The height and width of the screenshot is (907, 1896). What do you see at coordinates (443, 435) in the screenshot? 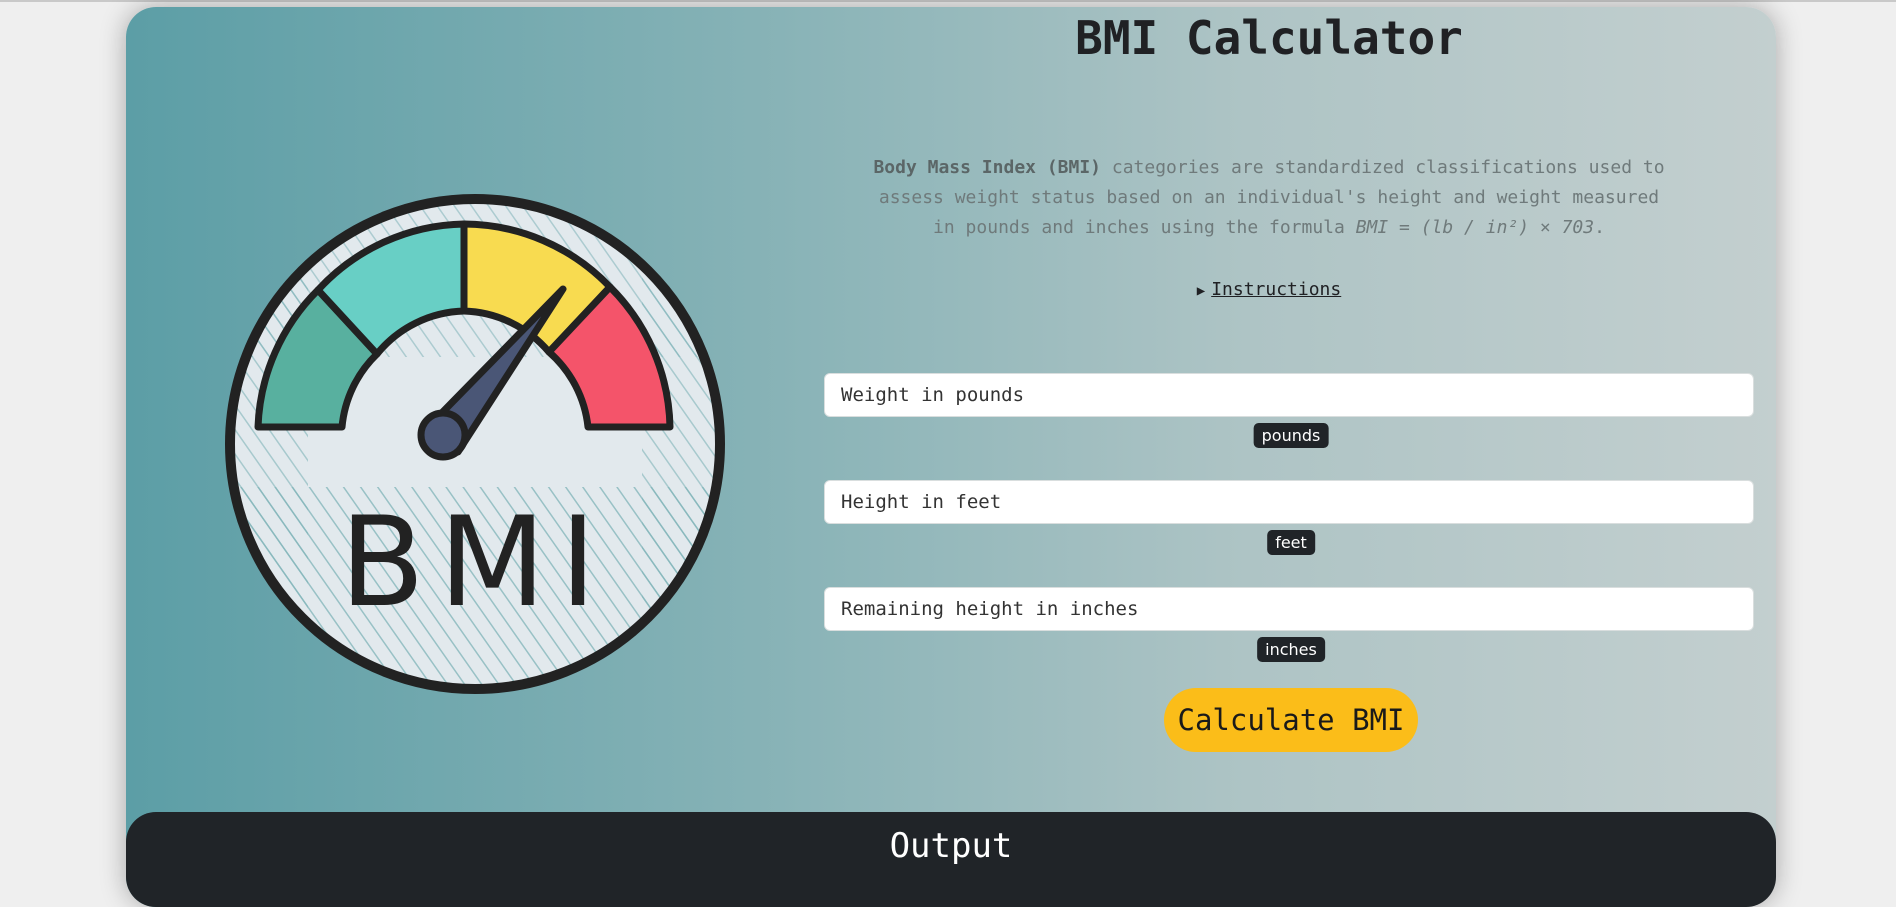
I see `needle-hub` at bounding box center [443, 435].